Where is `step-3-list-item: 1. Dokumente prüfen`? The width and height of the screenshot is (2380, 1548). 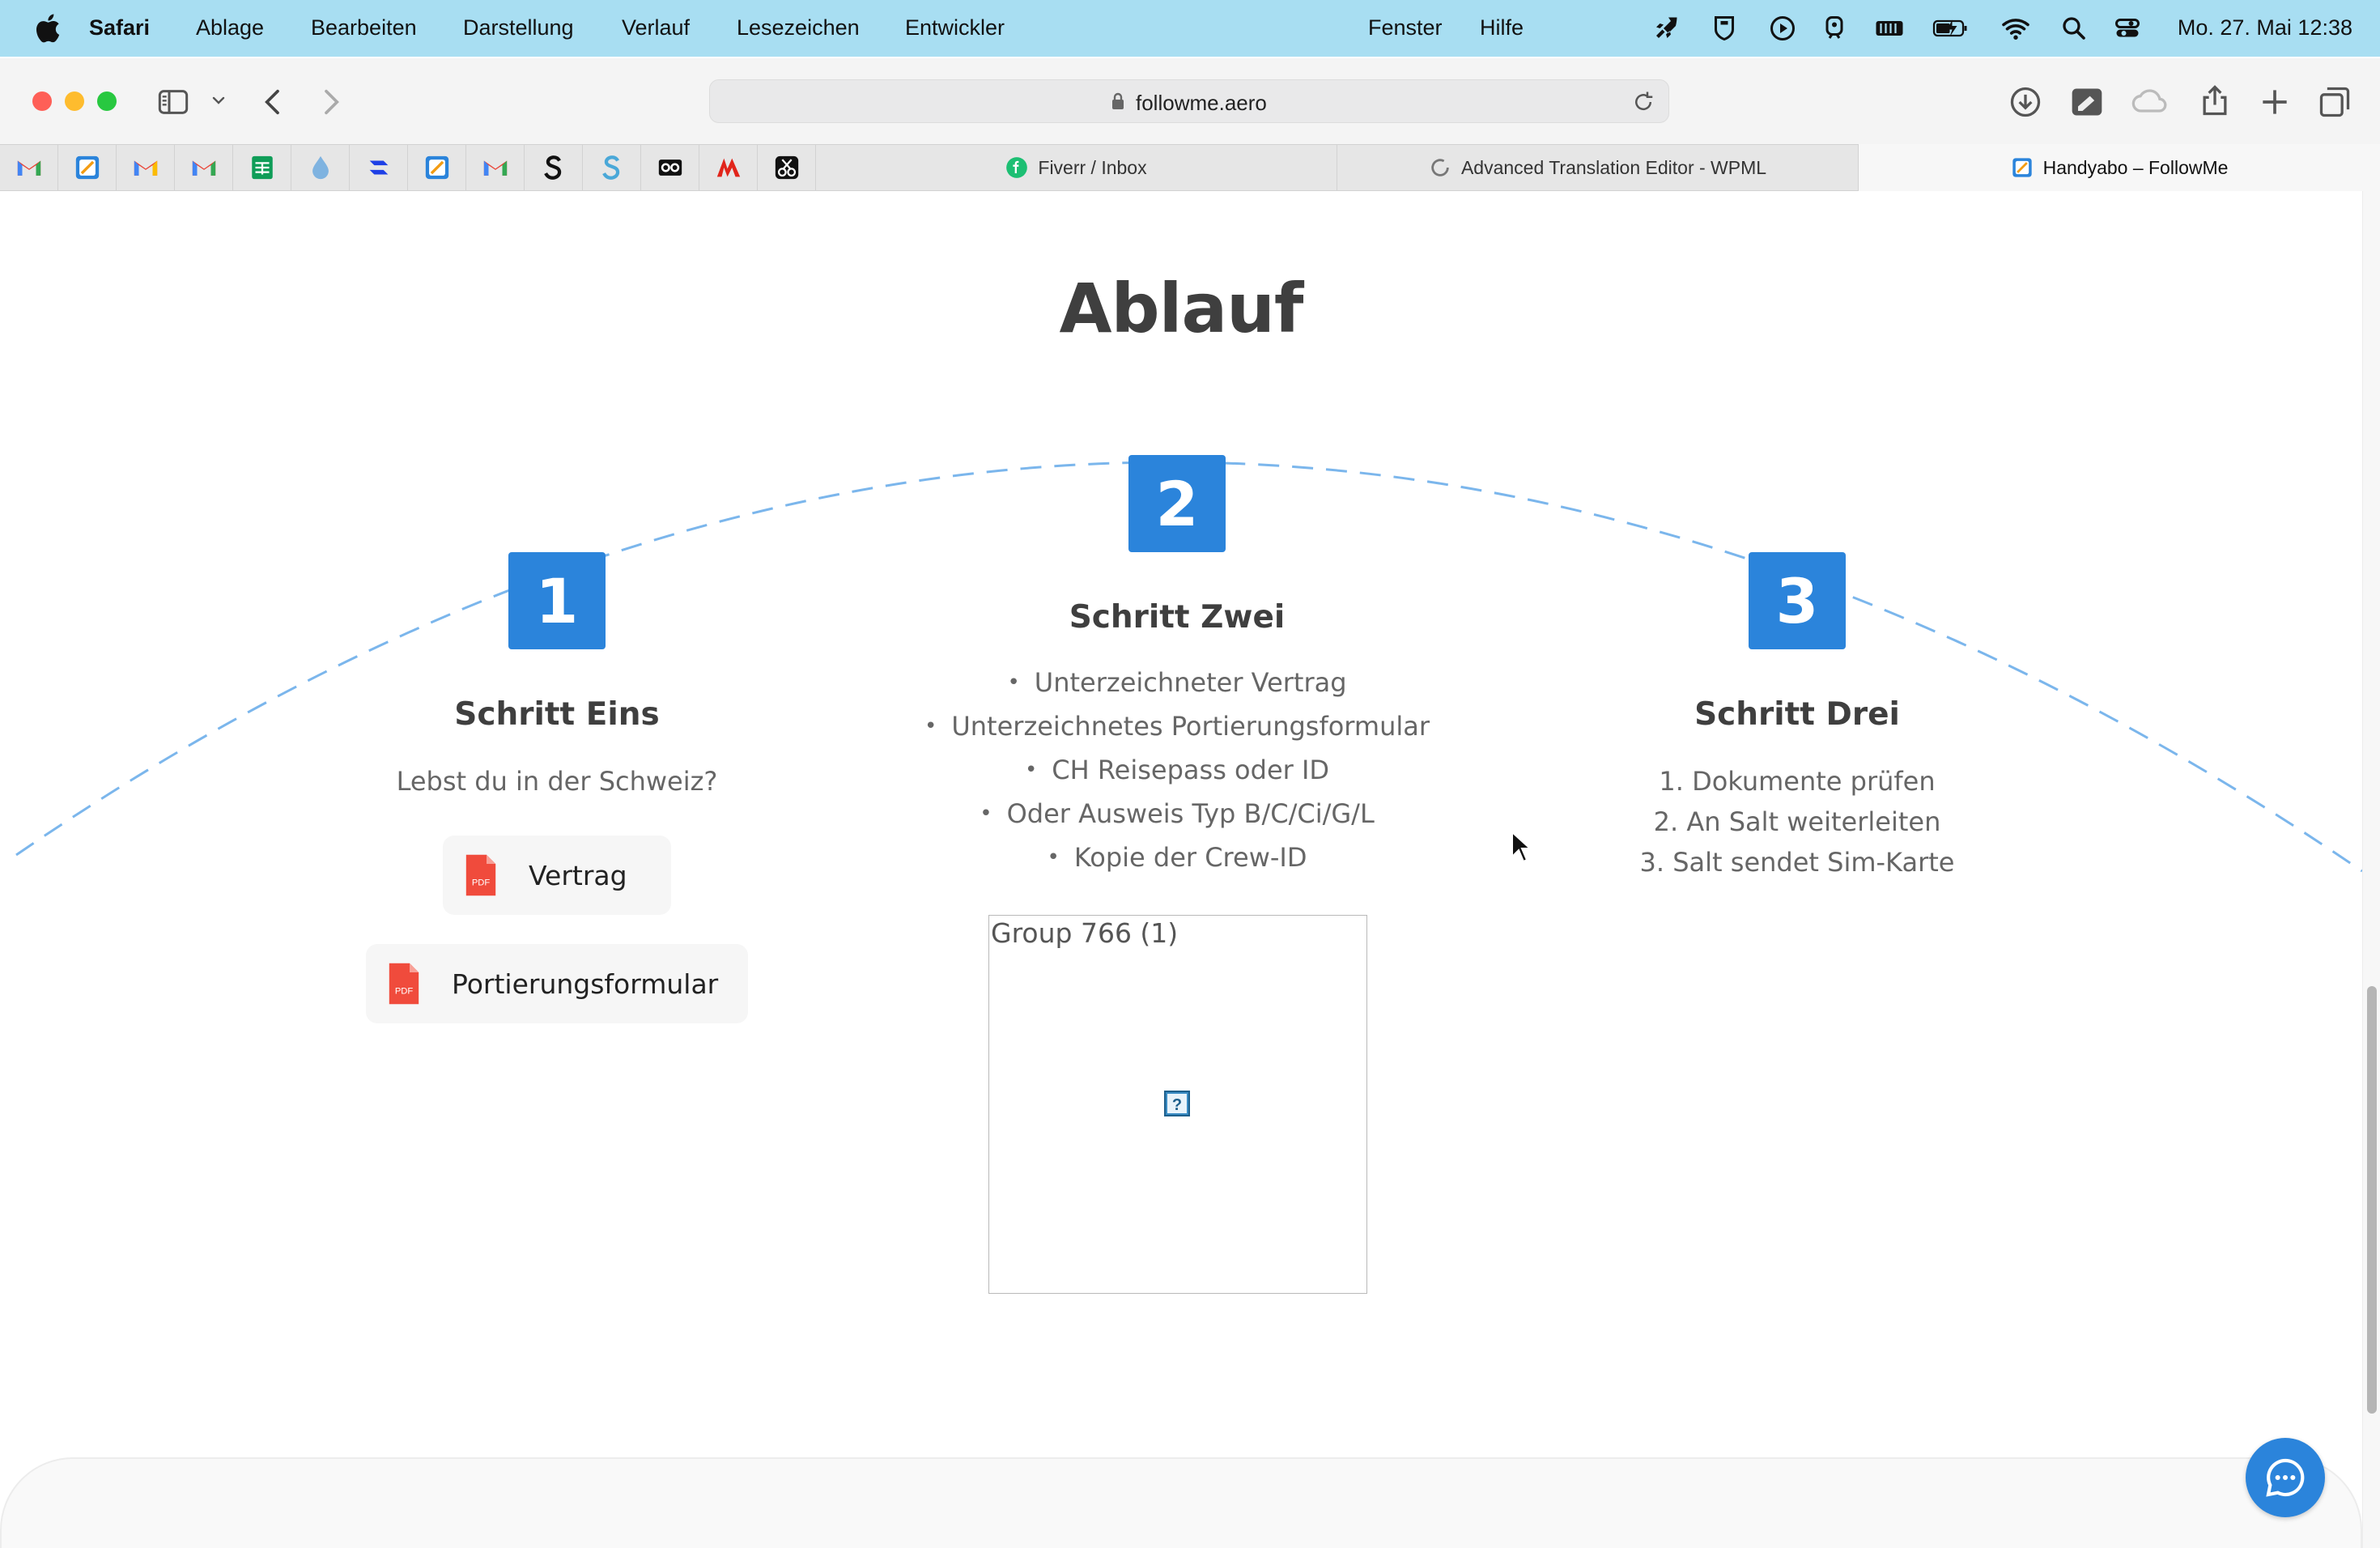
step-3-list-item: 1. Dokumente prüfen is located at coordinates (1797, 782).